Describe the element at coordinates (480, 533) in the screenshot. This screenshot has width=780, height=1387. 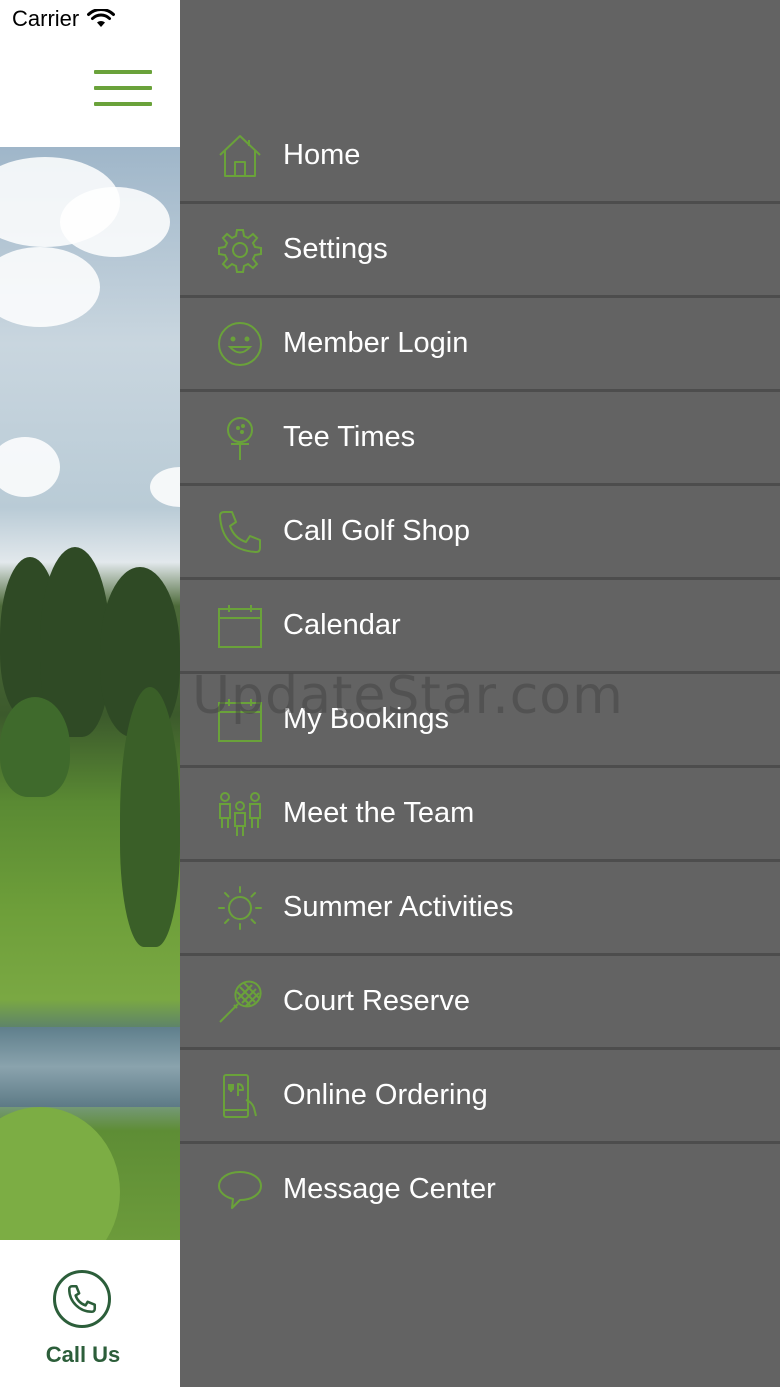
I see `menu-item-call-golf-shop: Call Golf Shop` at that location.